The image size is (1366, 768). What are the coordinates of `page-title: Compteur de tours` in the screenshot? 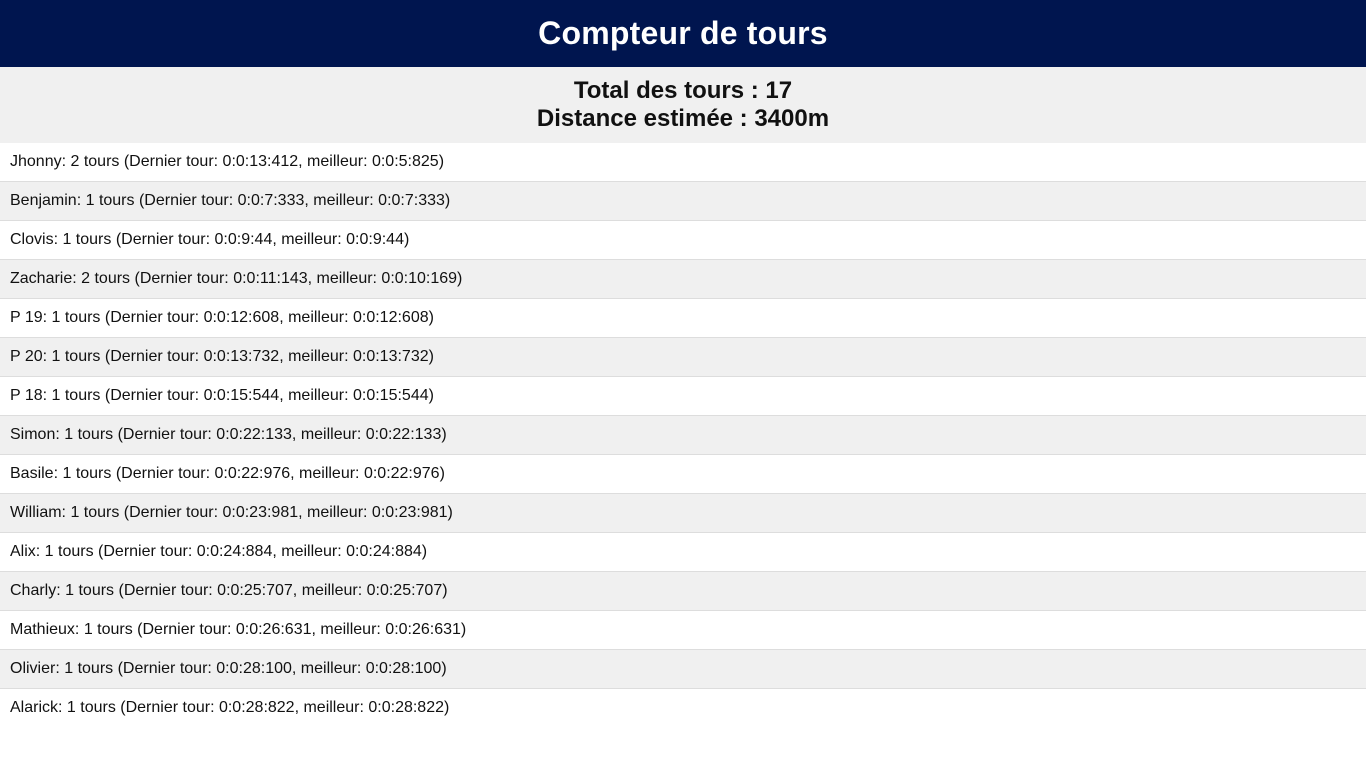 It's located at (683, 33).